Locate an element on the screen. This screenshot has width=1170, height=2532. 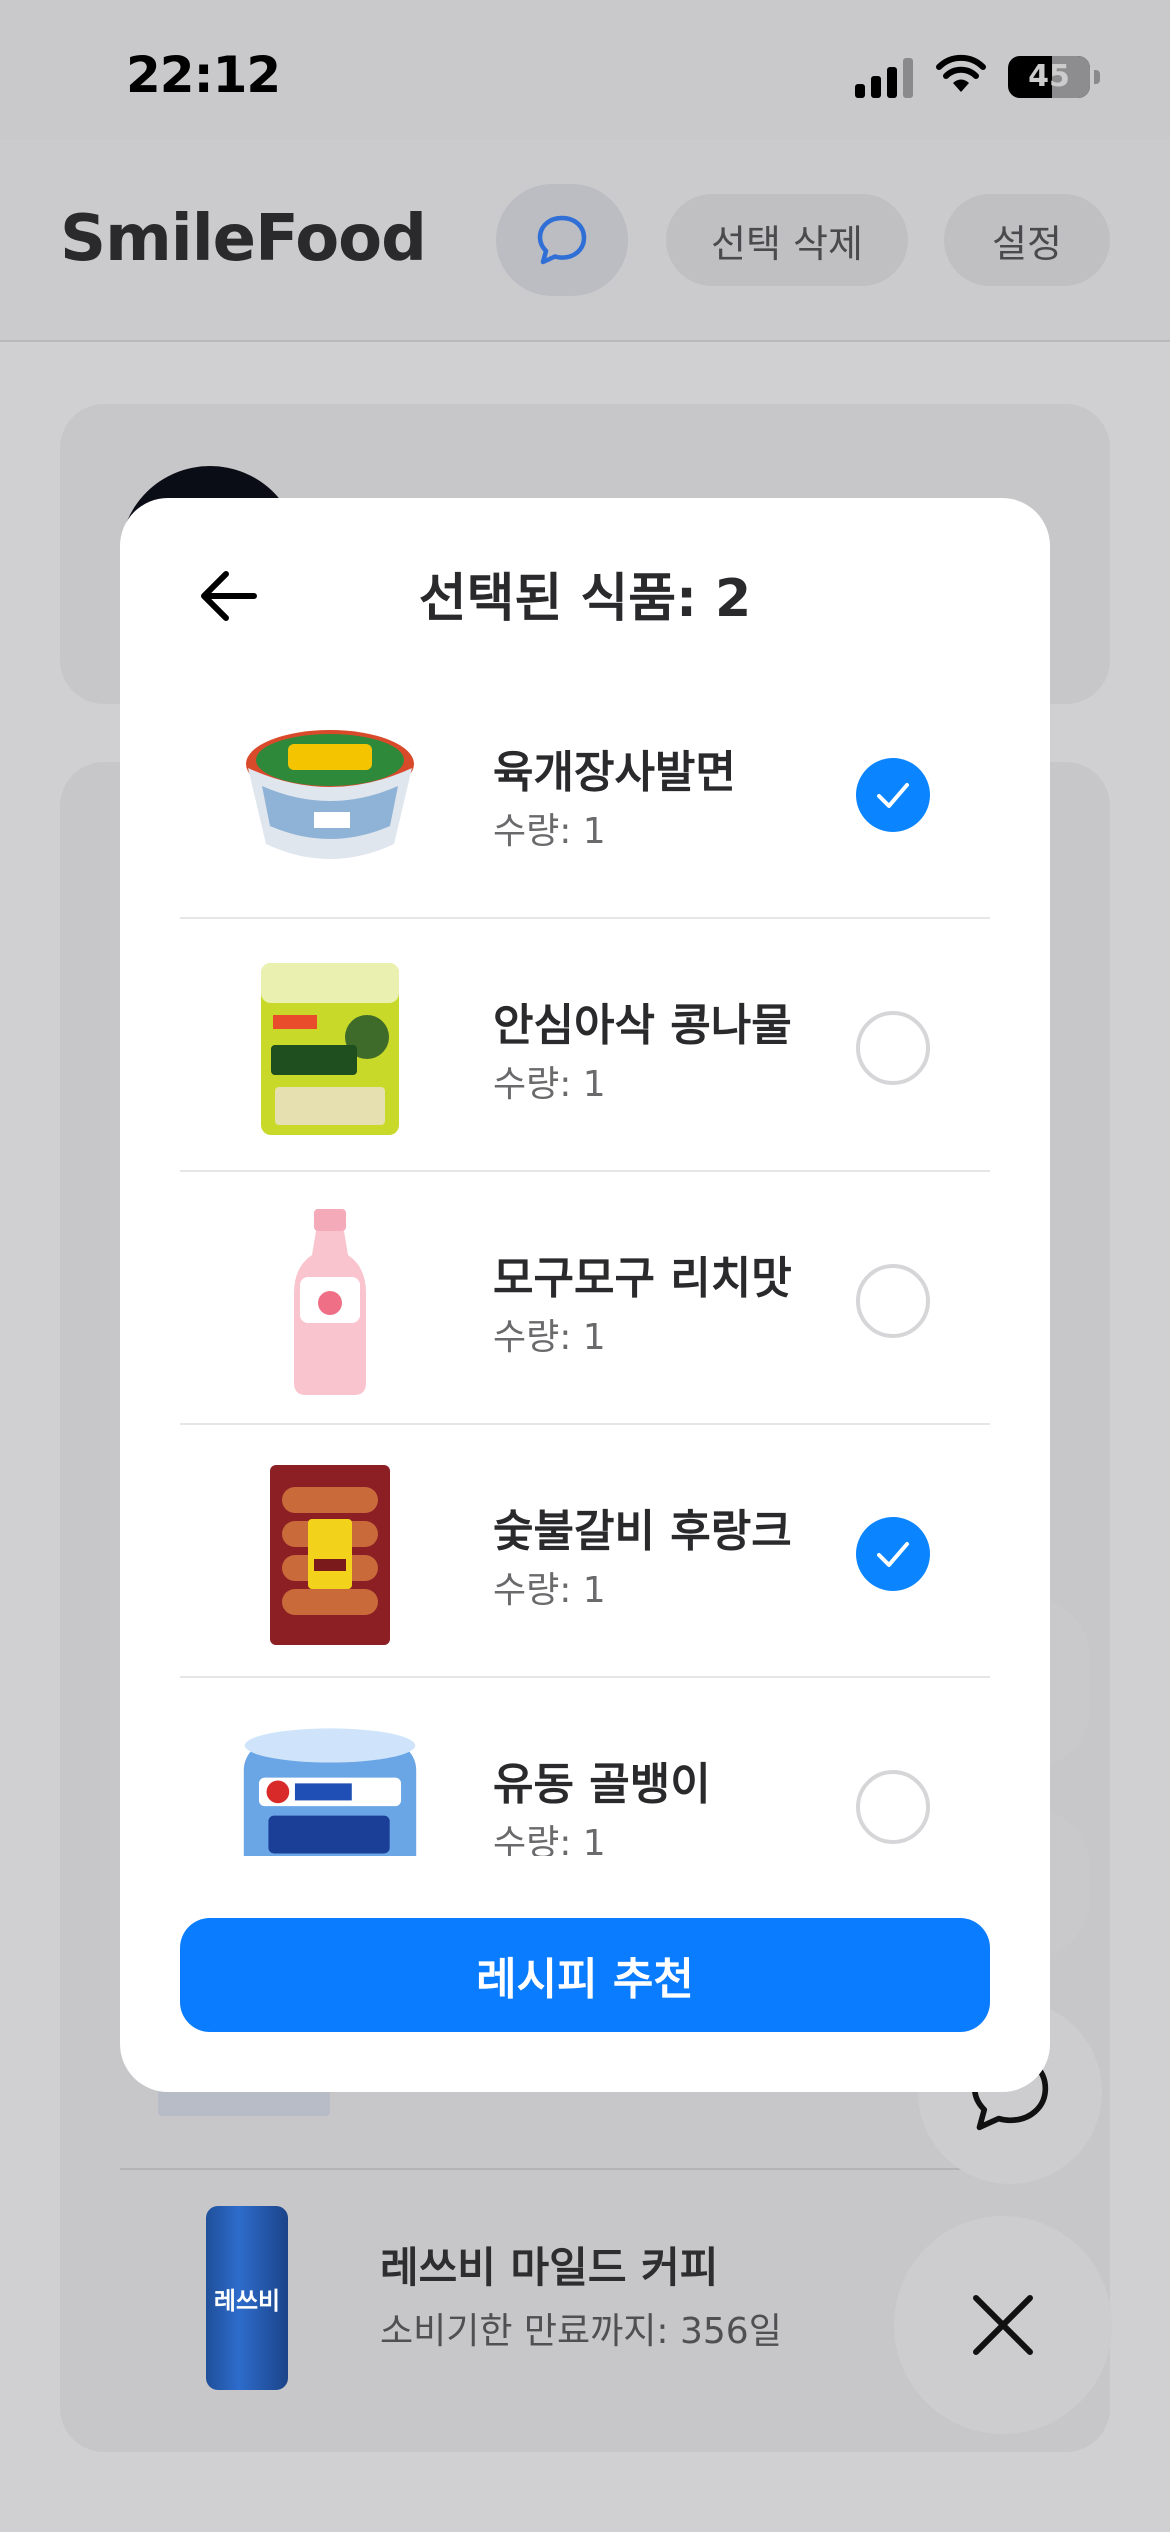
battery-level: 45 is located at coordinates (1049, 76).